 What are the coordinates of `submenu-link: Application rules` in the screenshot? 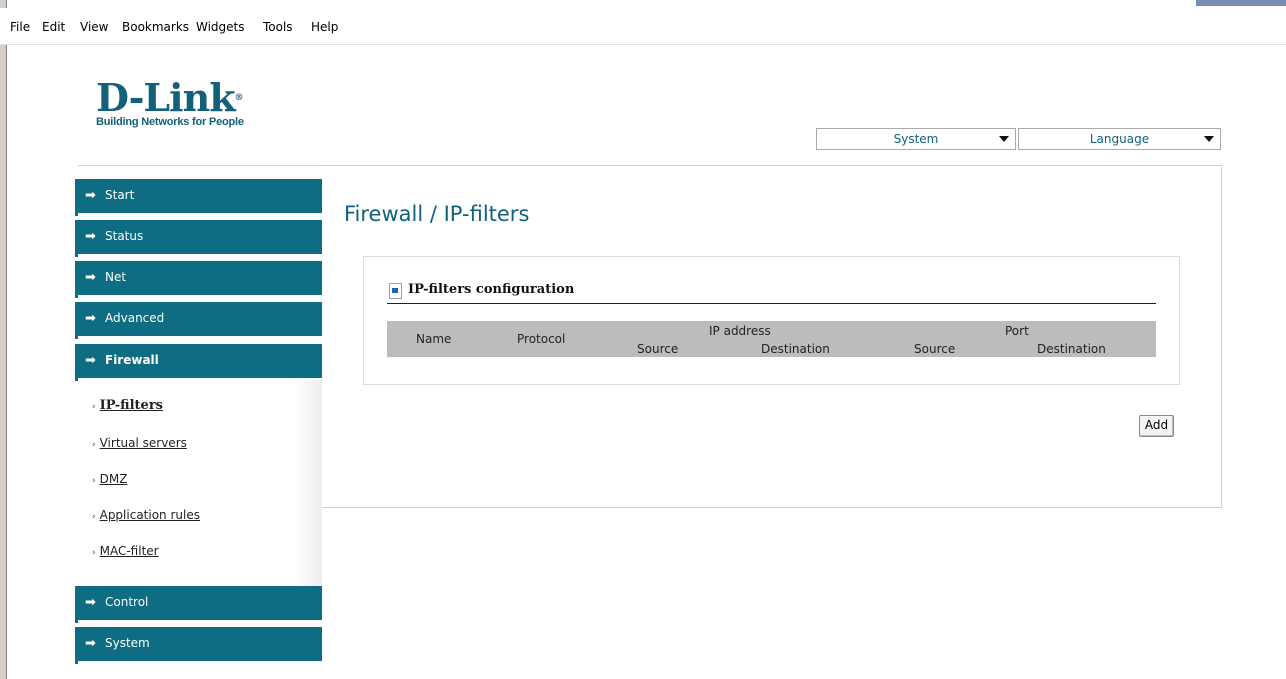 It's located at (150, 515).